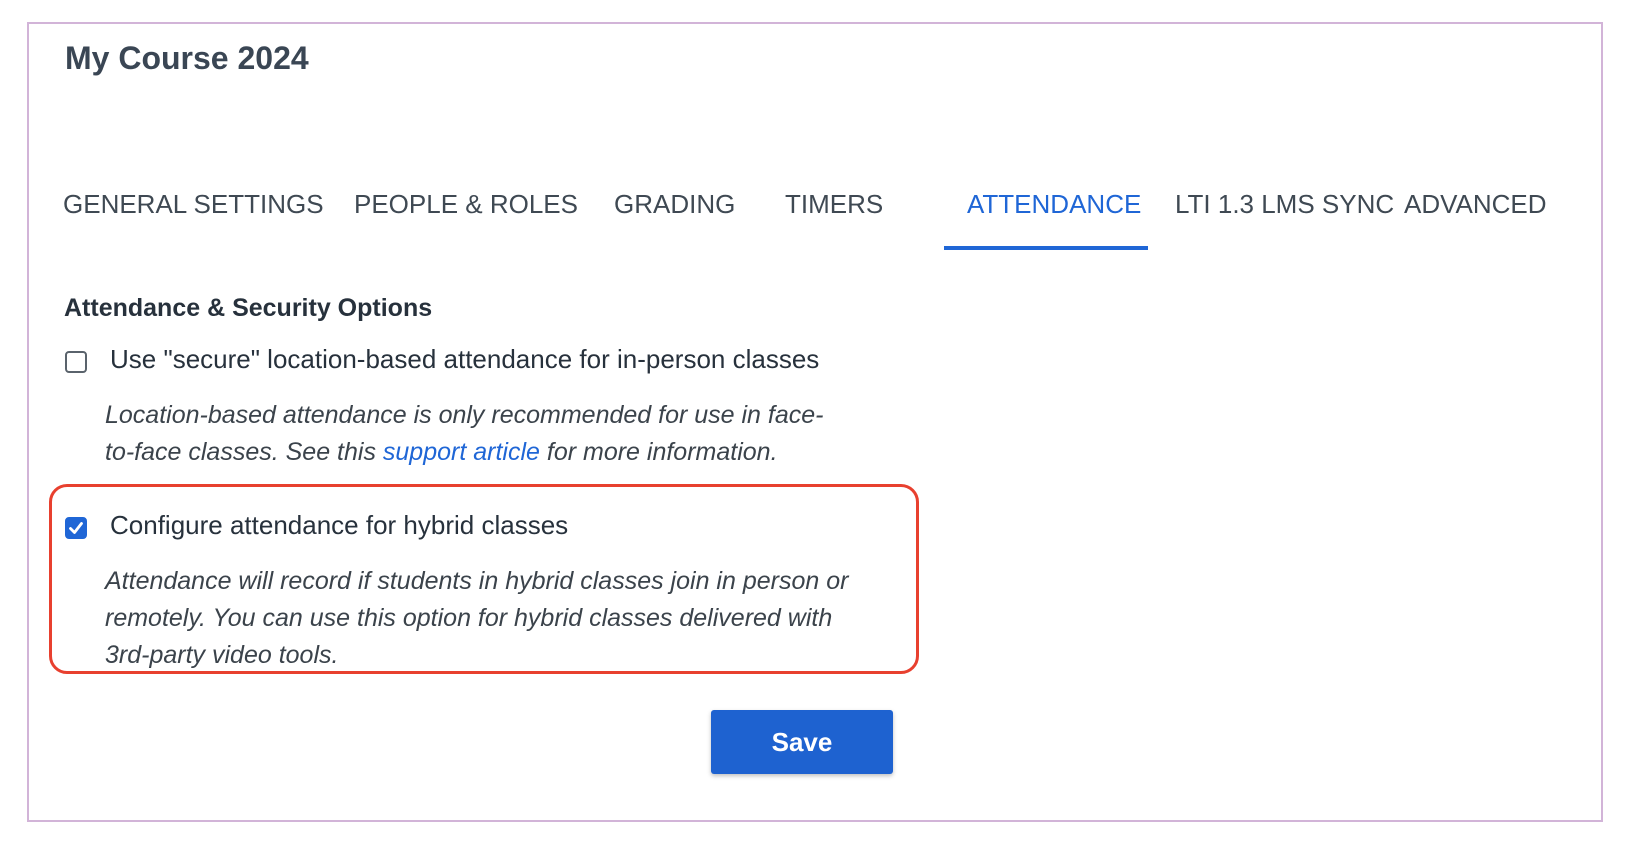 Image resolution: width=1628 pixels, height=848 pixels. I want to click on hybrid-attendance-label: Configure attendance for hybrid classes, so click(339, 525).